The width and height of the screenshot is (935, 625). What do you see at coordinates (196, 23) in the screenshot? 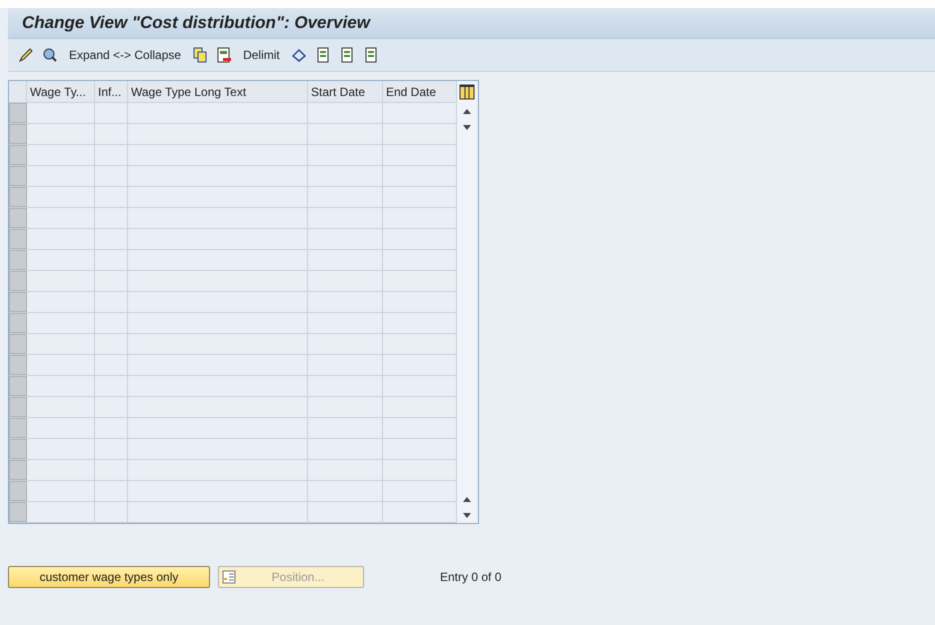
I see `window-title: Change View "Cost distribution": Overview` at bounding box center [196, 23].